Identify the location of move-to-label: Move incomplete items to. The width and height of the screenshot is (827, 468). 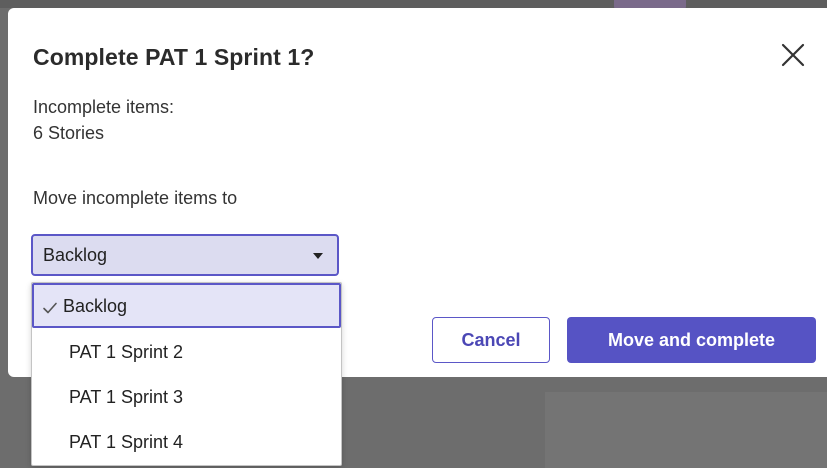
(135, 198).